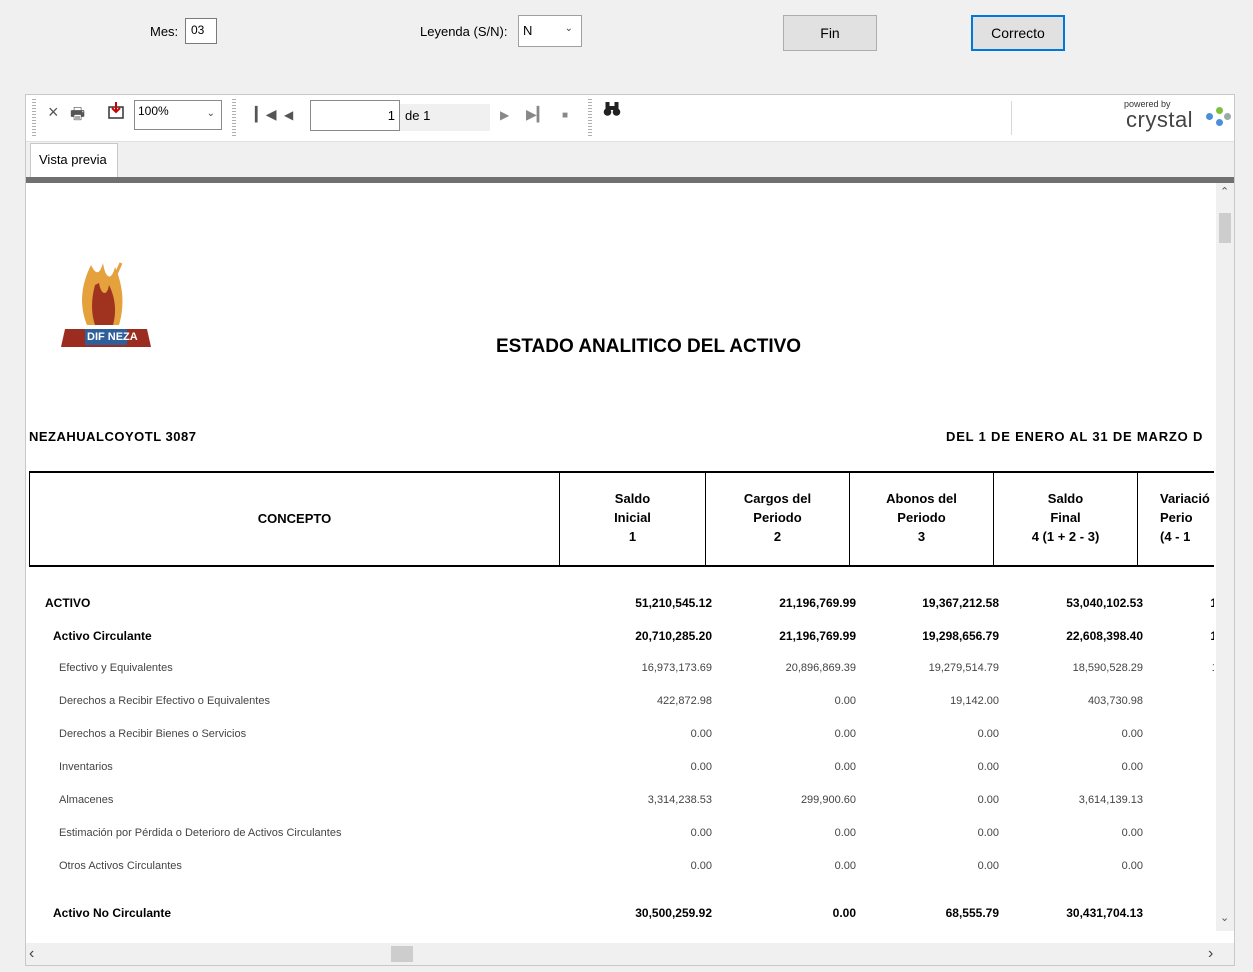 Image resolution: width=1253 pixels, height=972 pixels. I want to click on stop-icon: ■, so click(565, 115).